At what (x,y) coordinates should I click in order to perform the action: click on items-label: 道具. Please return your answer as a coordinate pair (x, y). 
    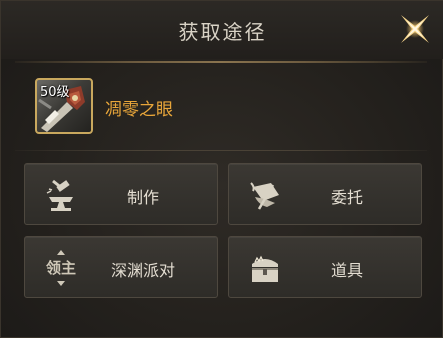
    Looking at the image, I should click on (346, 270).